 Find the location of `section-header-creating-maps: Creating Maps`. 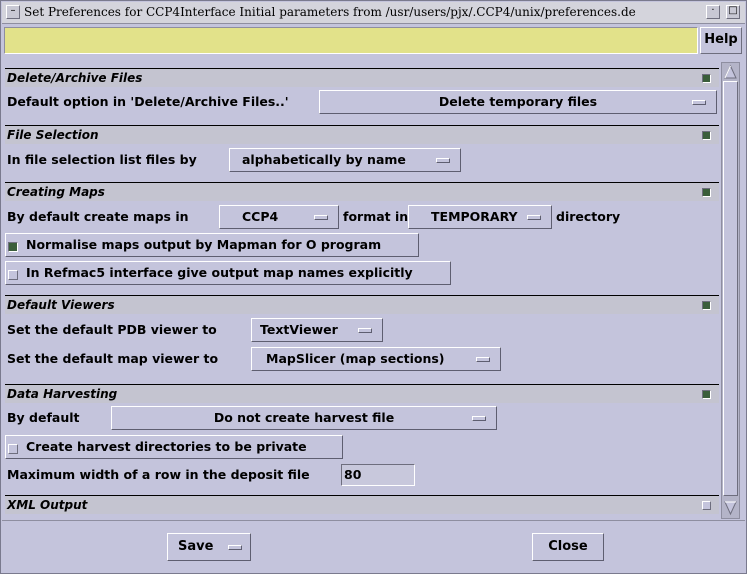

section-header-creating-maps: Creating Maps is located at coordinates (362, 191).